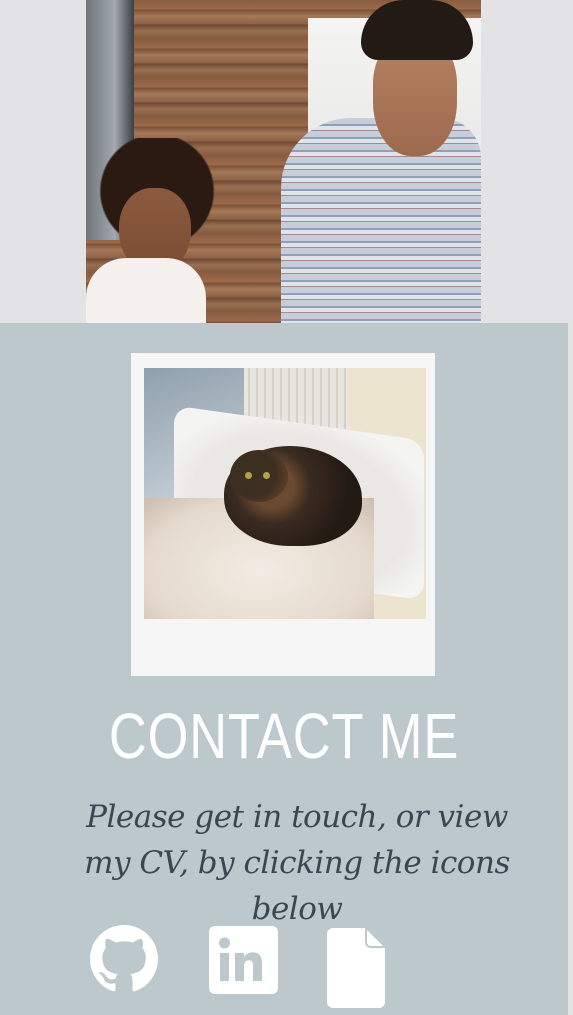 The image size is (573, 1015). What do you see at coordinates (417, 30) in the screenshot?
I see `man-hair` at bounding box center [417, 30].